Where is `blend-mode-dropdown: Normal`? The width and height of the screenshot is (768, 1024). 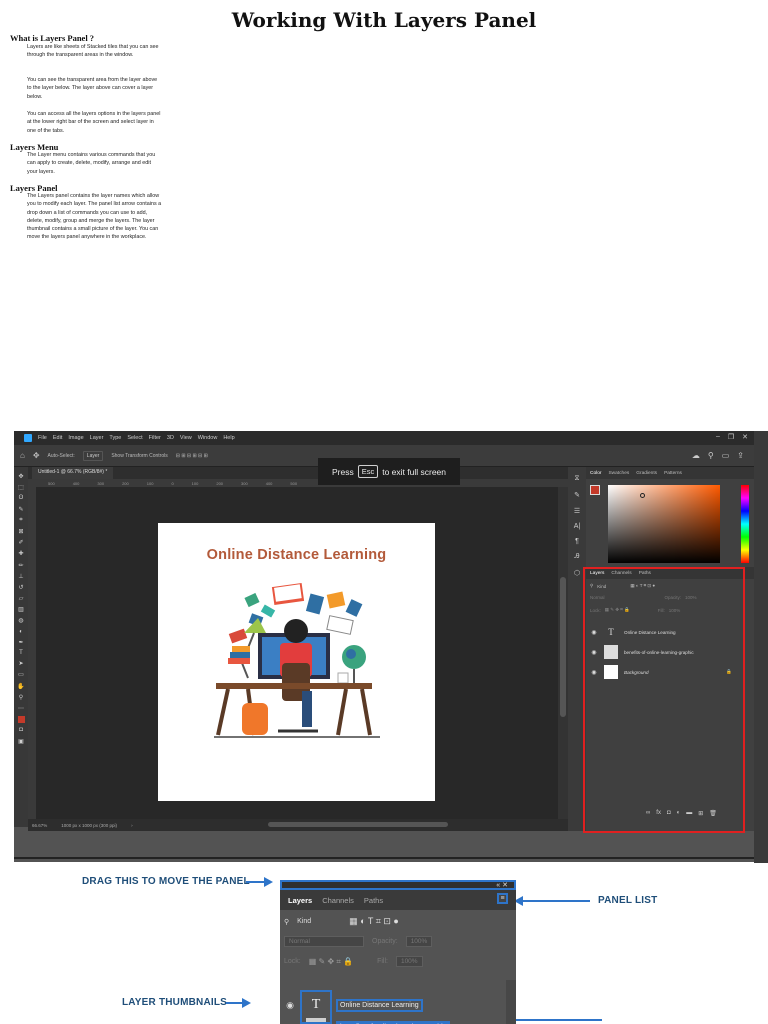 blend-mode-dropdown: Normal is located at coordinates (324, 941).